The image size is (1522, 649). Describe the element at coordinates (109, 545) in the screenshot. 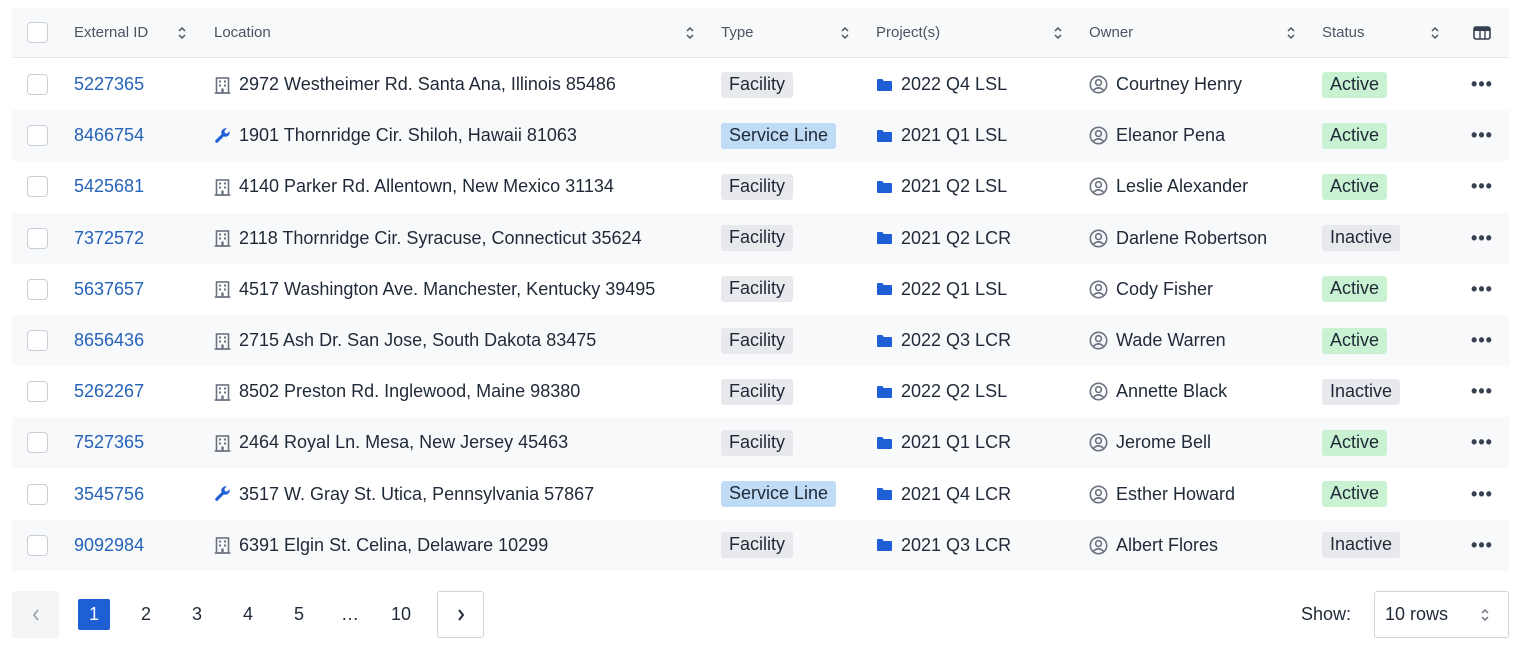

I see `external-id-link: 9092984` at that location.